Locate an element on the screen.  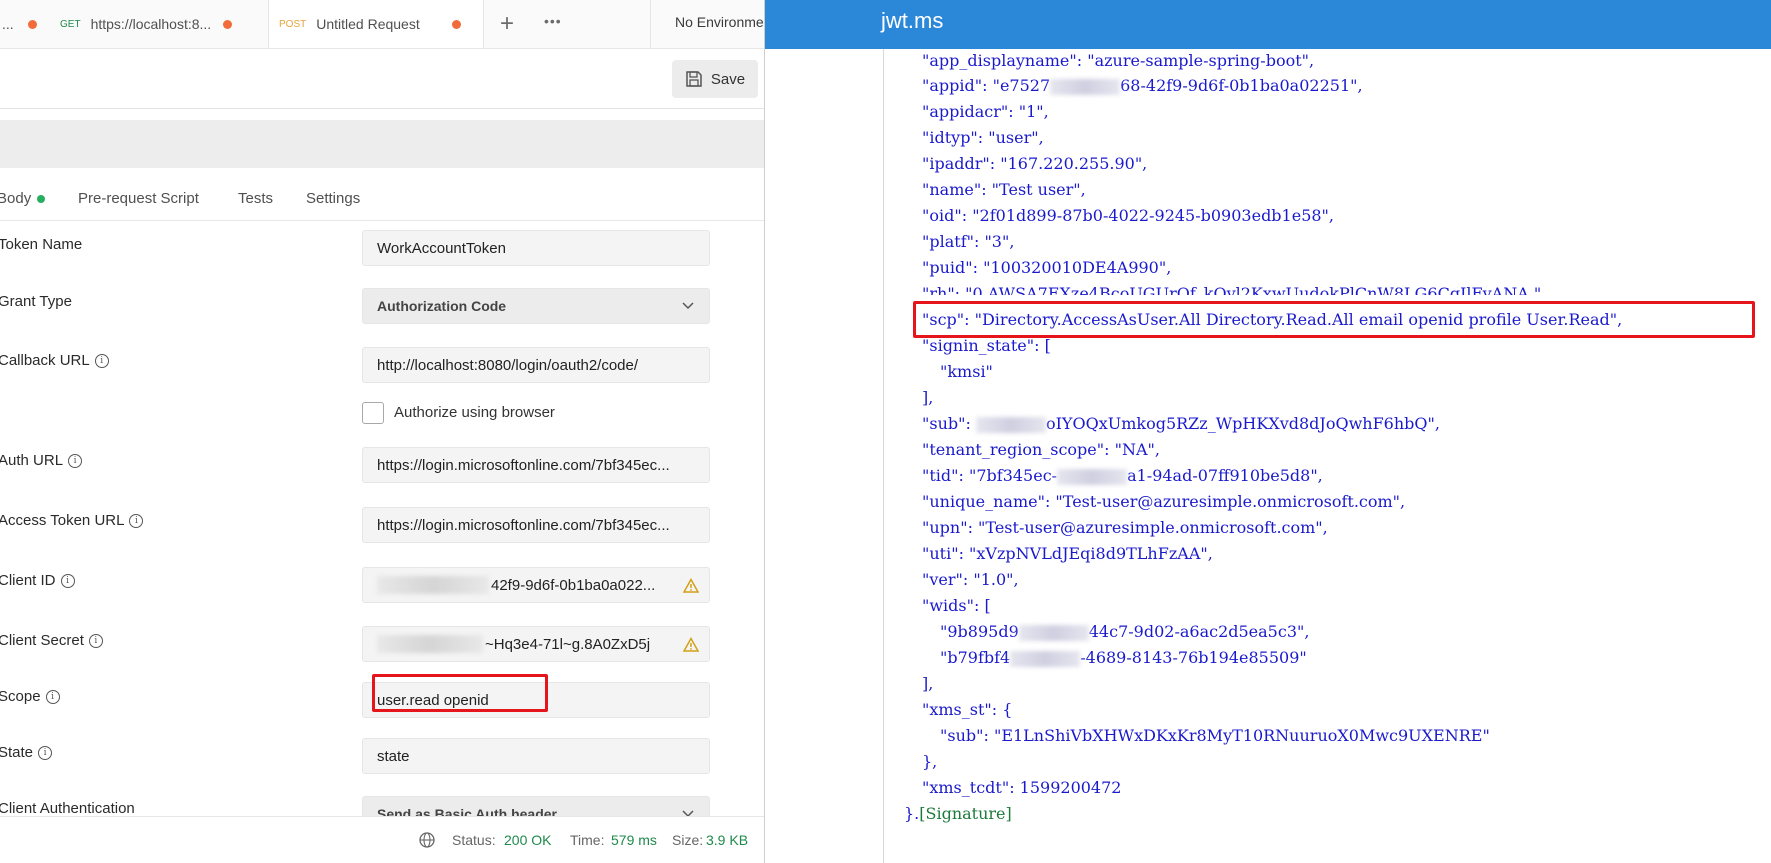
label-text: Scope is located at coordinates (20, 696).